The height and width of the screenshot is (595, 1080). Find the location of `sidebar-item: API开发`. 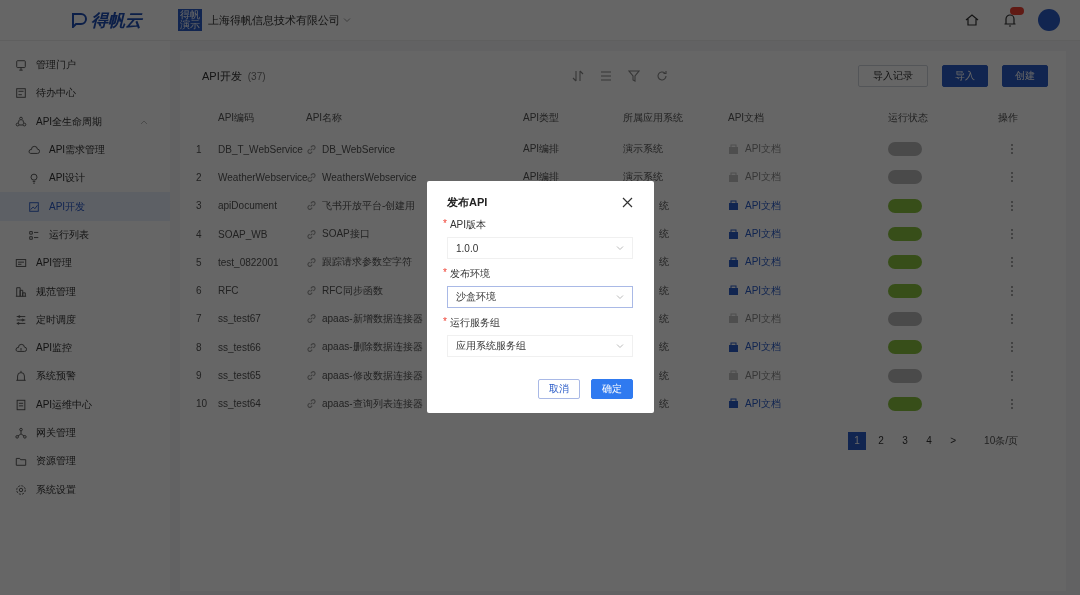

sidebar-item: API开发 is located at coordinates (85, 206).